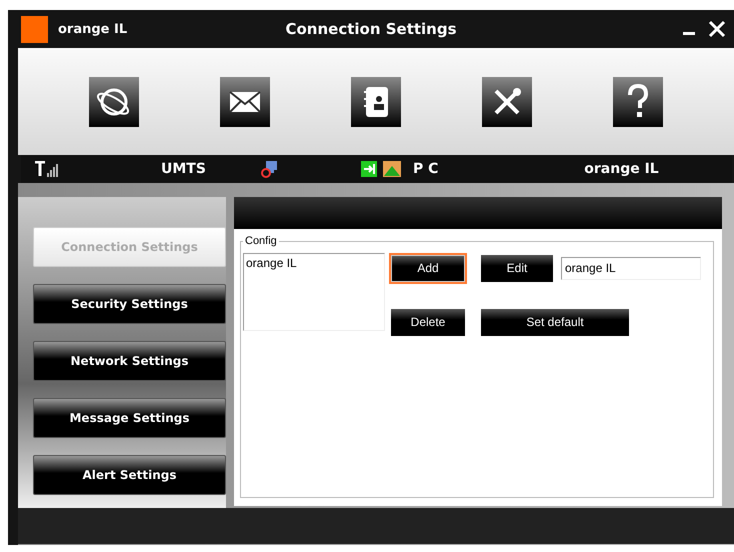  What do you see at coordinates (270, 169) in the screenshot?
I see `computer-icon` at bounding box center [270, 169].